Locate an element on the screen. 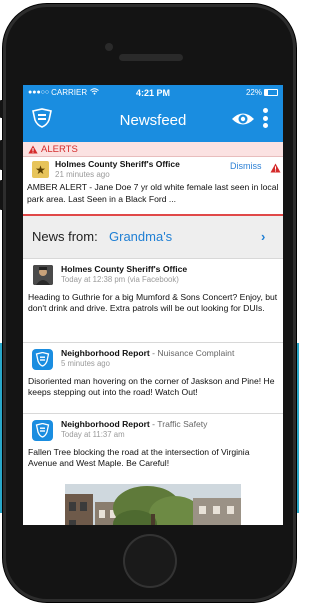 The height and width of the screenshot is (606, 320). news-from-label: News from: is located at coordinates (65, 236).